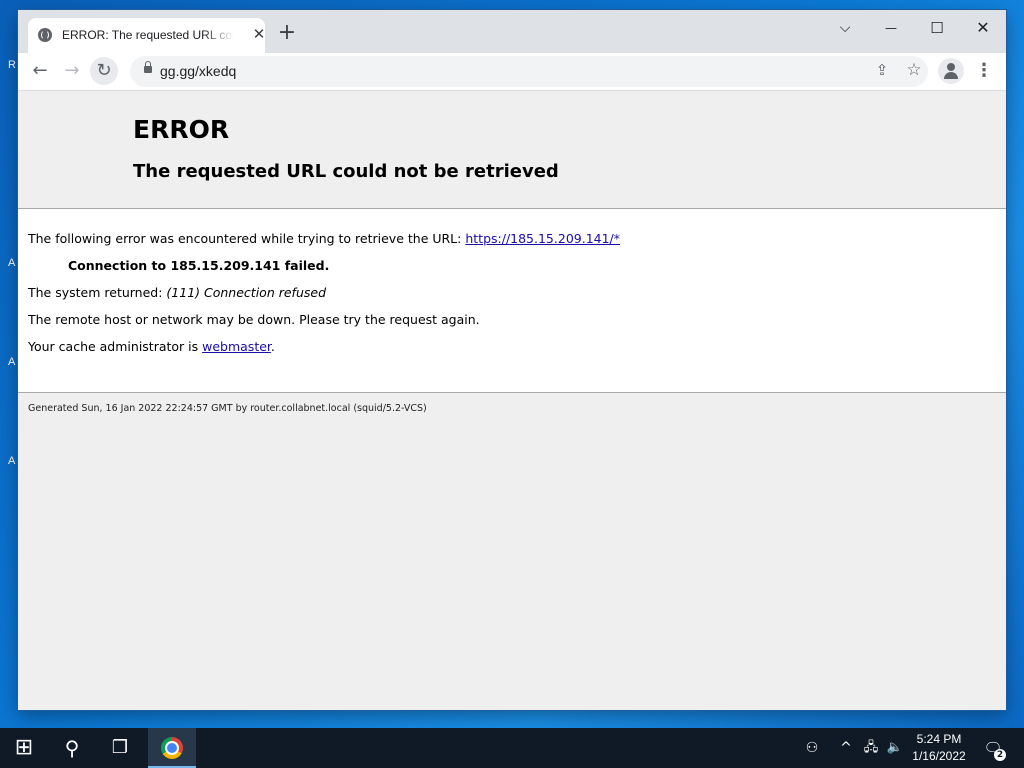 The width and height of the screenshot is (1024, 768). I want to click on page-title: ERROR, so click(181, 129).